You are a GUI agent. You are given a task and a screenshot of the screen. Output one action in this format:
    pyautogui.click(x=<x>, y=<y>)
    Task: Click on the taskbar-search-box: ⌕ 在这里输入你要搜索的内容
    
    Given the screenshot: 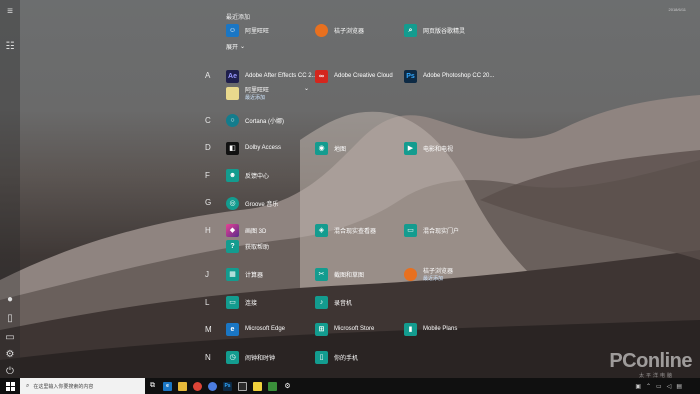 What is the action you would take?
    pyautogui.click(x=82, y=386)
    